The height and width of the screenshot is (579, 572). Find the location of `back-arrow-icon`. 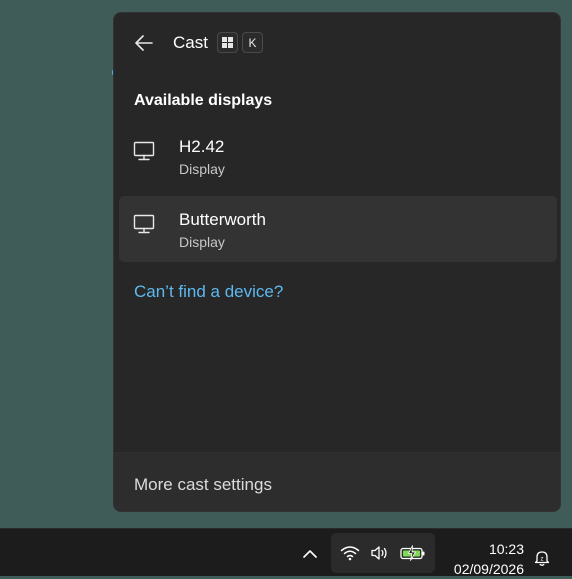

back-arrow-icon is located at coordinates (144, 43).